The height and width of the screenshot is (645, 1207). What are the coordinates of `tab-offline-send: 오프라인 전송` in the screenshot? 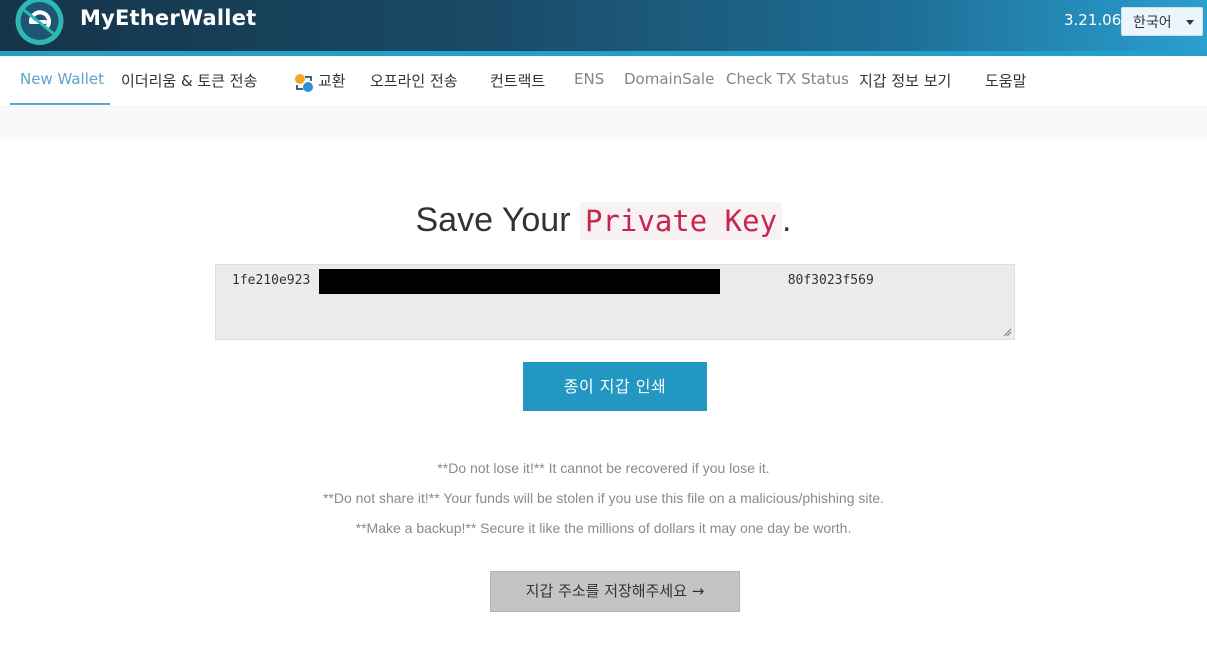 It's located at (414, 80).